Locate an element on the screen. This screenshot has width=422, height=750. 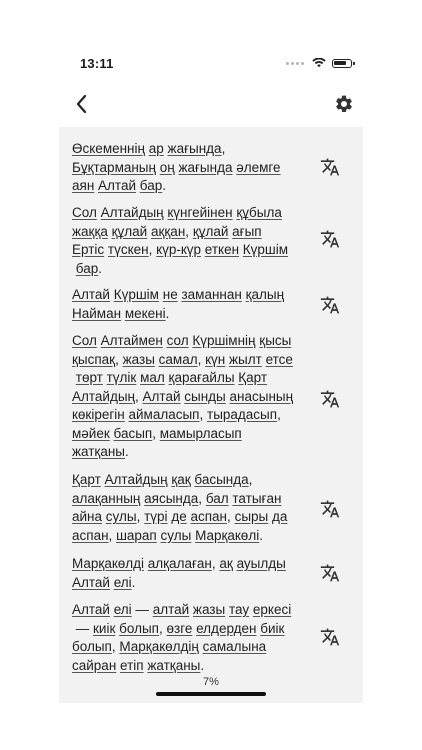
word: жылт is located at coordinates (245, 359).